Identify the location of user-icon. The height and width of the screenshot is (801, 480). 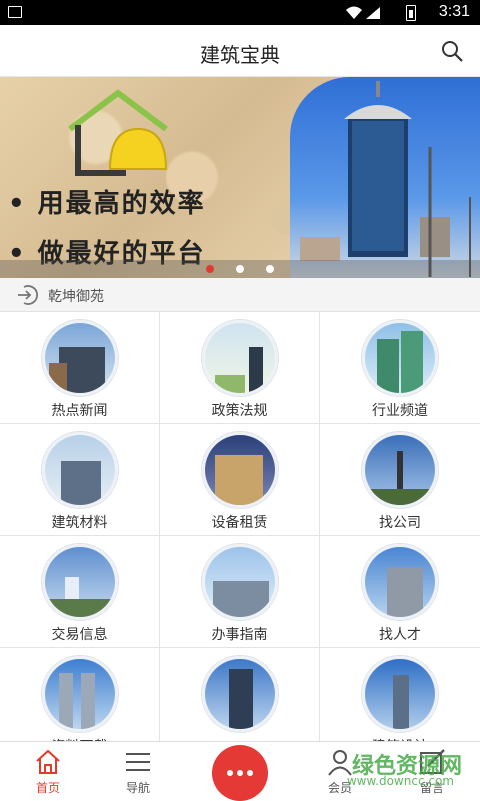
(340, 763).